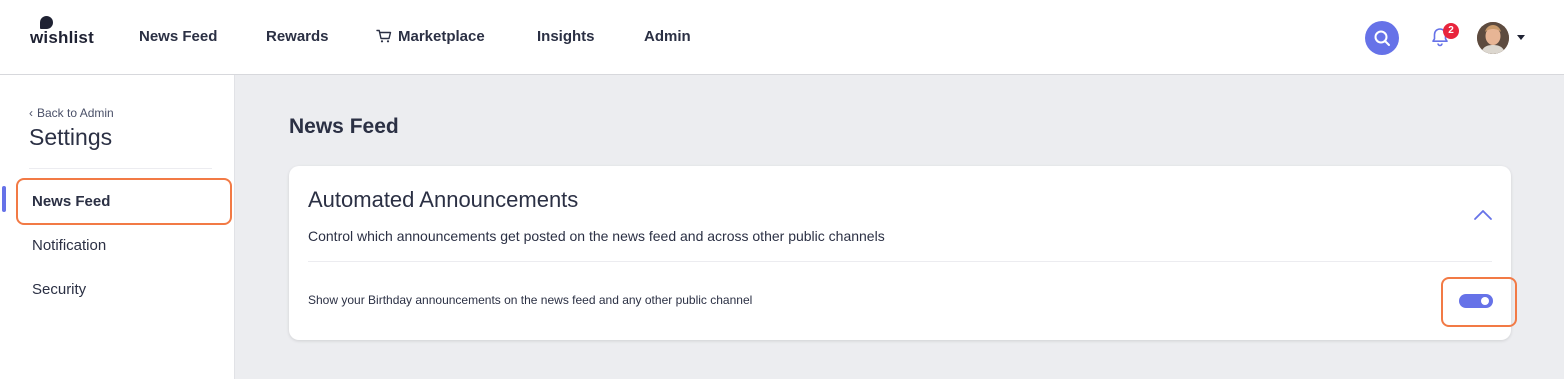 Image resolution: width=1564 pixels, height=379 pixels. Describe the element at coordinates (71, 201) in the screenshot. I see `sidebar-item-news-feed: News Feed` at that location.